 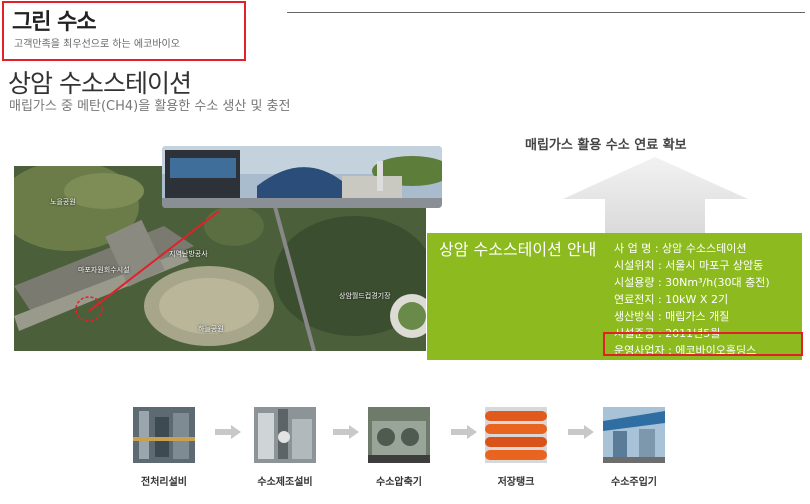 What do you see at coordinates (63, 202) in the screenshot?
I see `map-label-noeul-park: 노을공원` at bounding box center [63, 202].